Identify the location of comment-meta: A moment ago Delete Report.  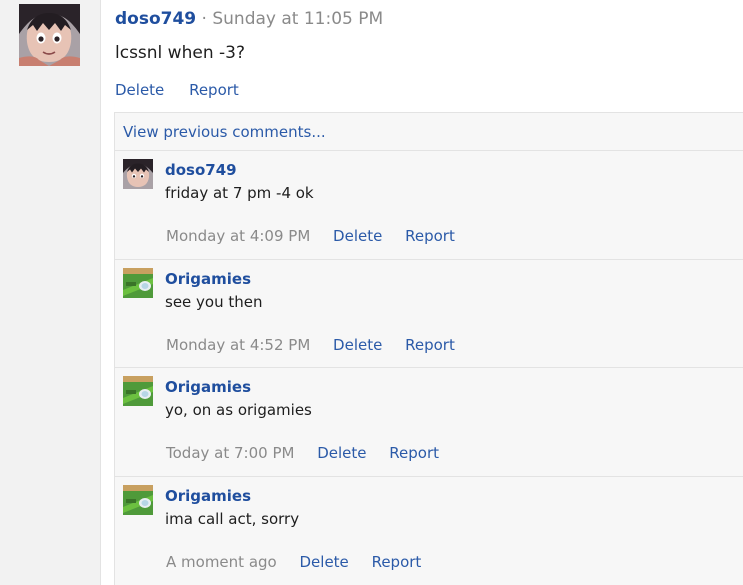
(302, 562).